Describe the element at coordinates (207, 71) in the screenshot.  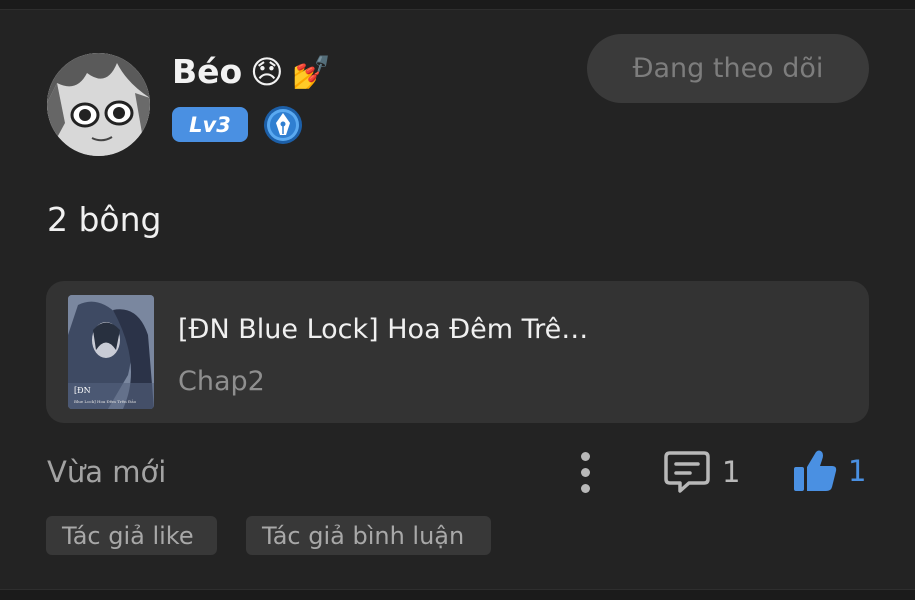
I see `username-text: Béo` at that location.